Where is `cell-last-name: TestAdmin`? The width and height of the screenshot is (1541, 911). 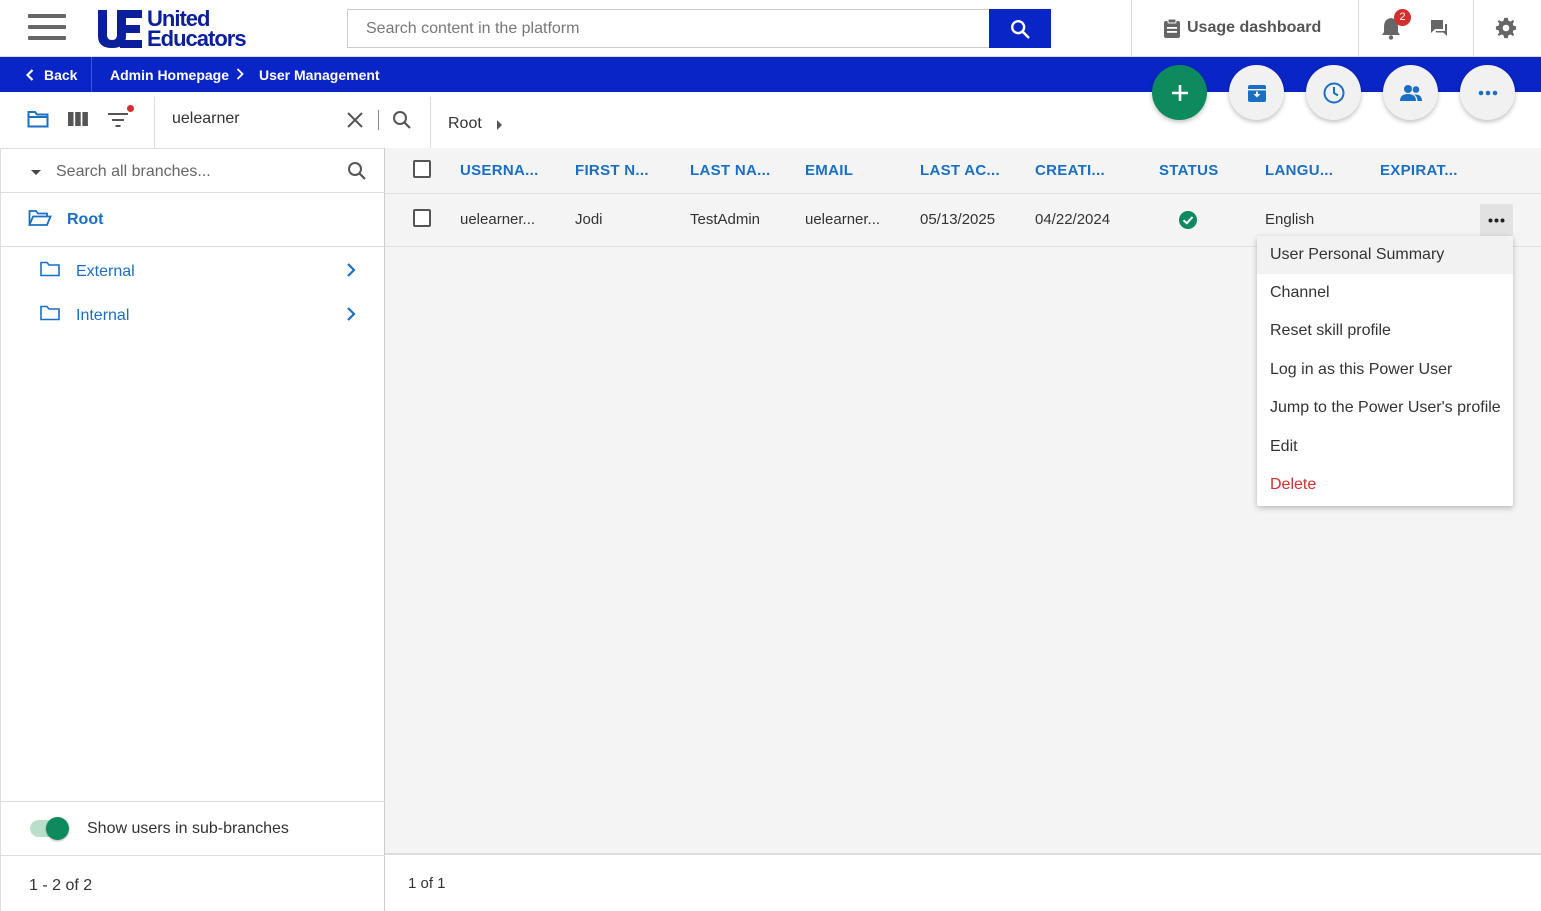 cell-last-name: TestAdmin is located at coordinates (725, 219).